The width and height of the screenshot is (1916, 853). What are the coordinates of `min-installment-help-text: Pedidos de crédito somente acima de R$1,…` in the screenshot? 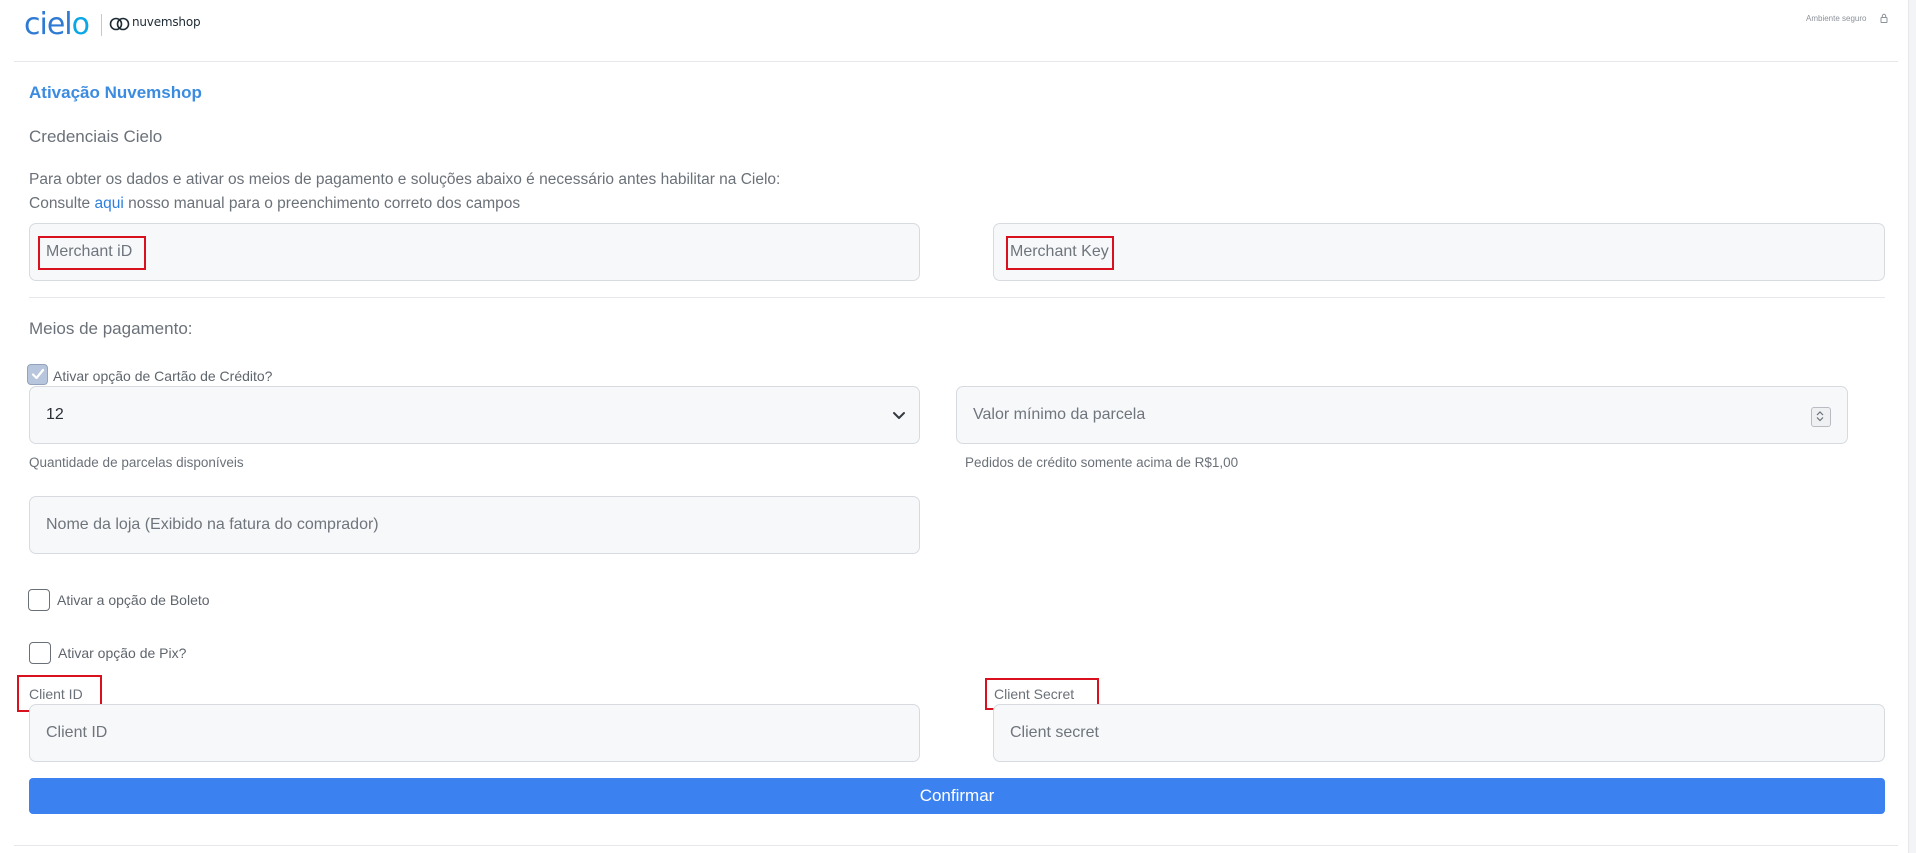 It's located at (1102, 462).